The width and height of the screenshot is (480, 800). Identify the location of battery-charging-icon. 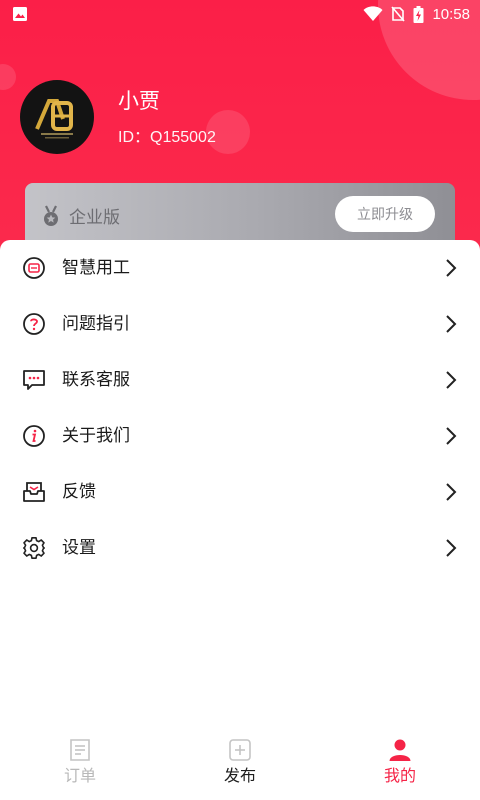
(418, 14).